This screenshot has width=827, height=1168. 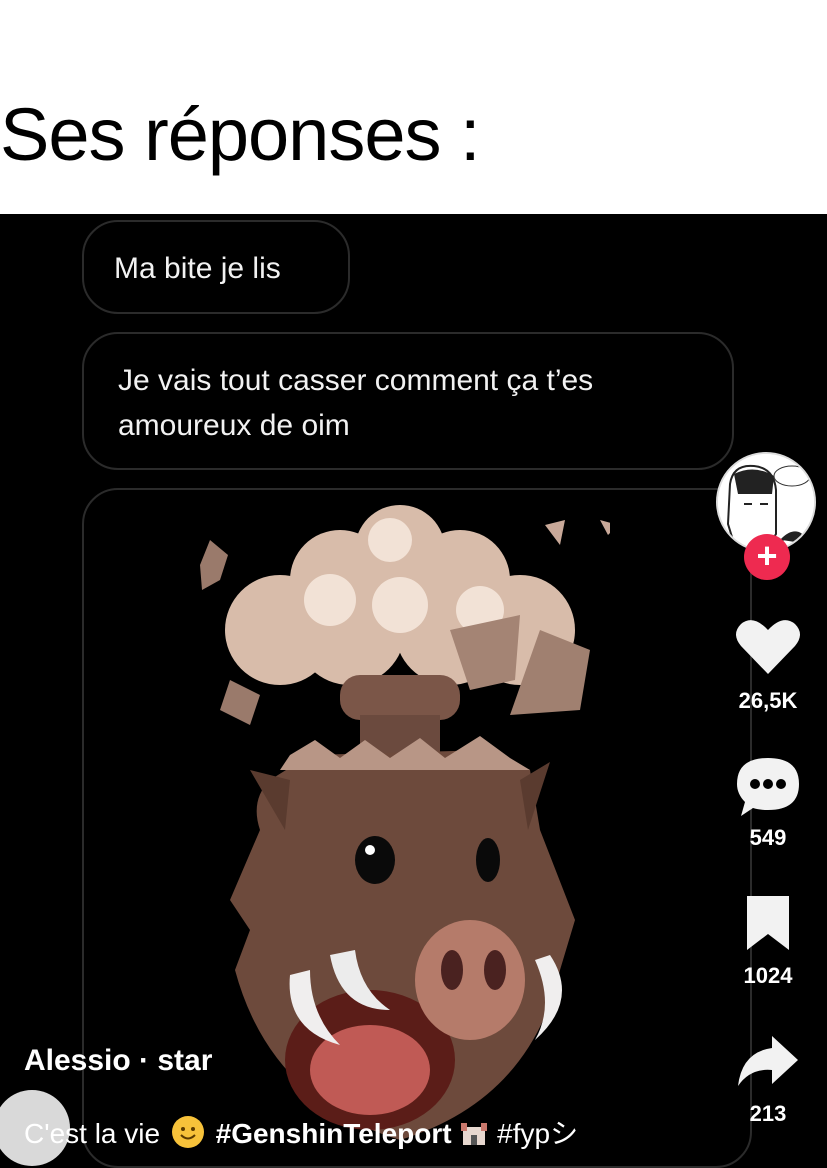 I want to click on follow-button: +, so click(x=767, y=557).